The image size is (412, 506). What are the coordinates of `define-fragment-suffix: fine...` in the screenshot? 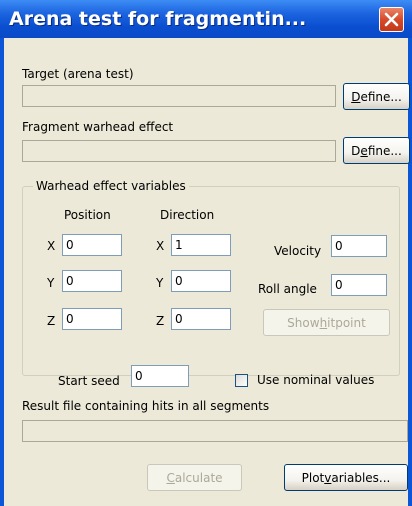 It's located at (384, 150).